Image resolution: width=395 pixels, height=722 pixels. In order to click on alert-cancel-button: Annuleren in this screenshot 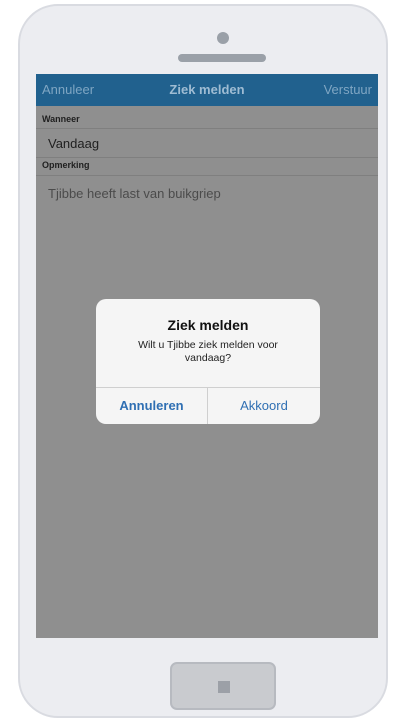, I will do `click(151, 406)`.